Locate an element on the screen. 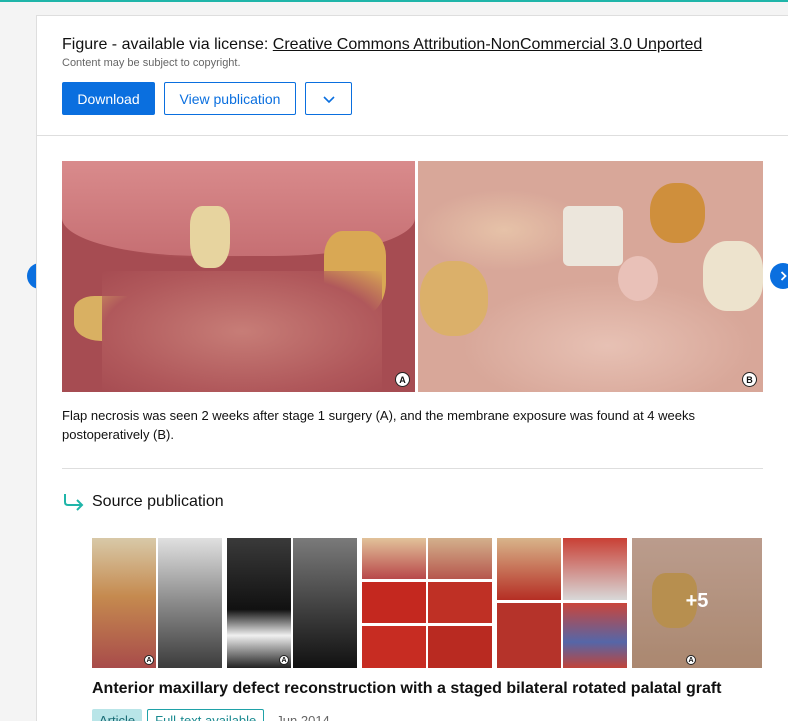  source-publication-label: Source publication is located at coordinates (158, 501).